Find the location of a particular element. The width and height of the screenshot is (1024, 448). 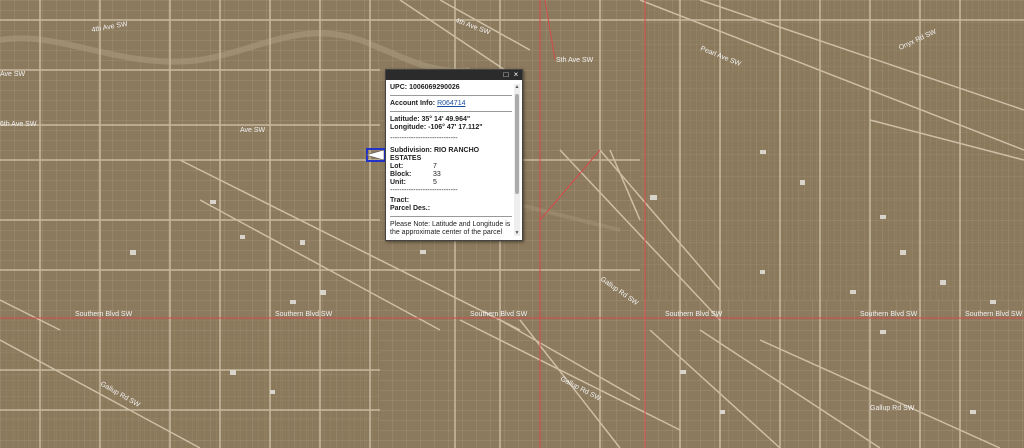

block-row: Block: 33 is located at coordinates (415, 174).